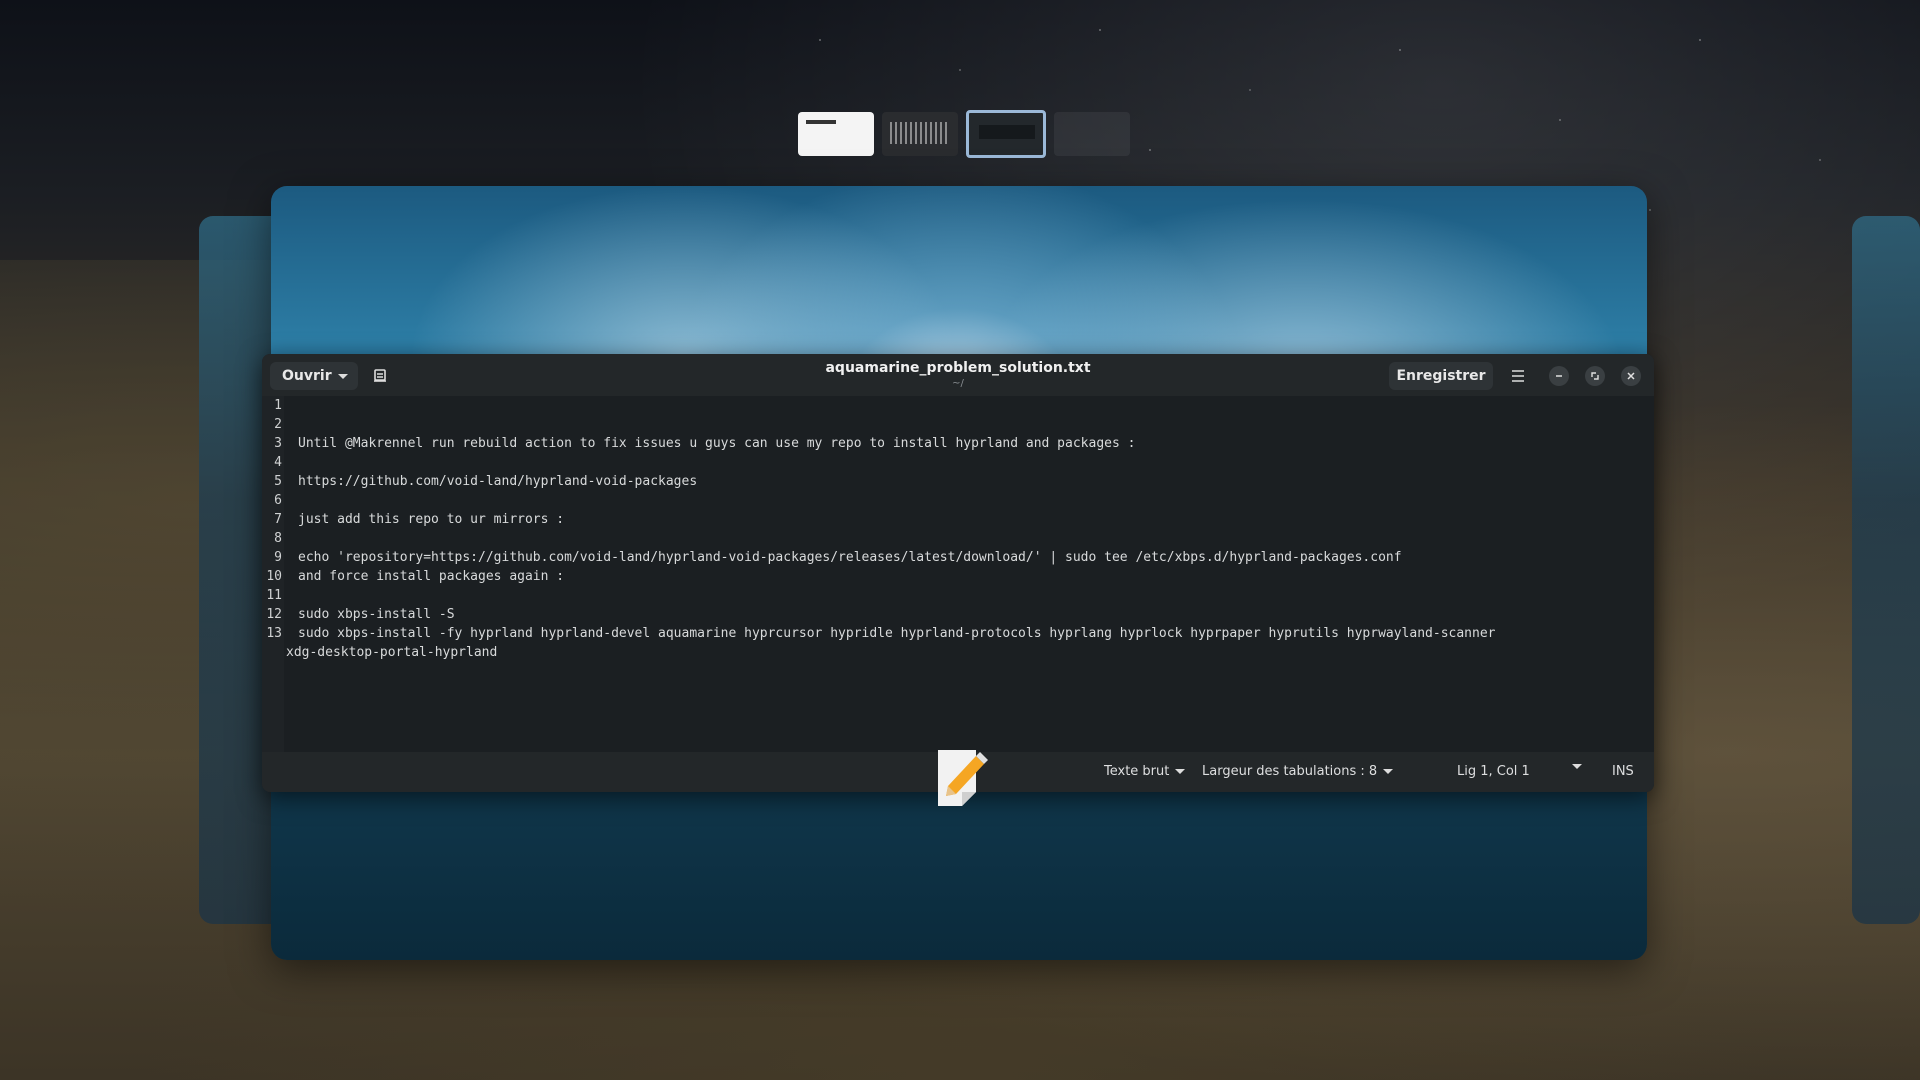  Describe the element at coordinates (1290, 771) in the screenshot. I see `tab-width-label: Largeur des tabulations : 8` at that location.